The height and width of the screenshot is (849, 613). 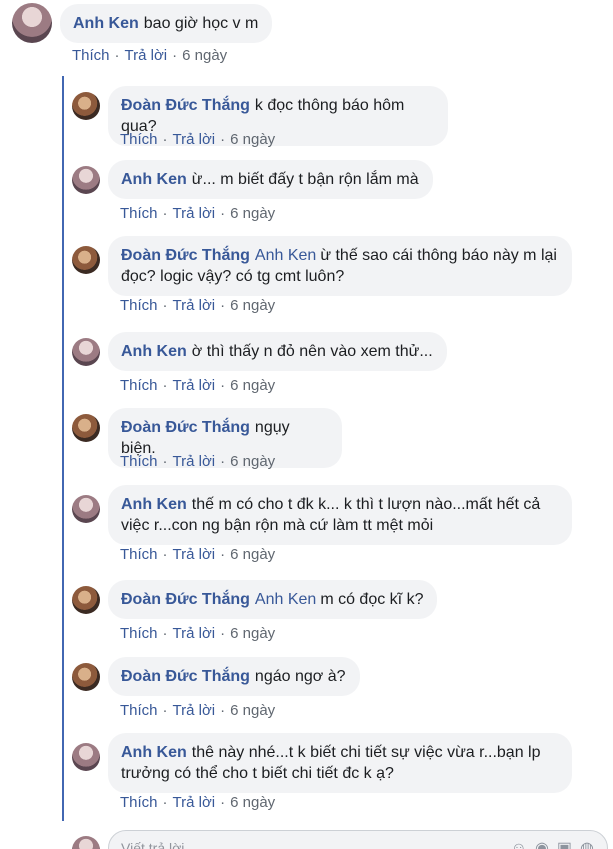 What do you see at coordinates (568, 844) in the screenshot?
I see `gif-icon: ▣` at bounding box center [568, 844].